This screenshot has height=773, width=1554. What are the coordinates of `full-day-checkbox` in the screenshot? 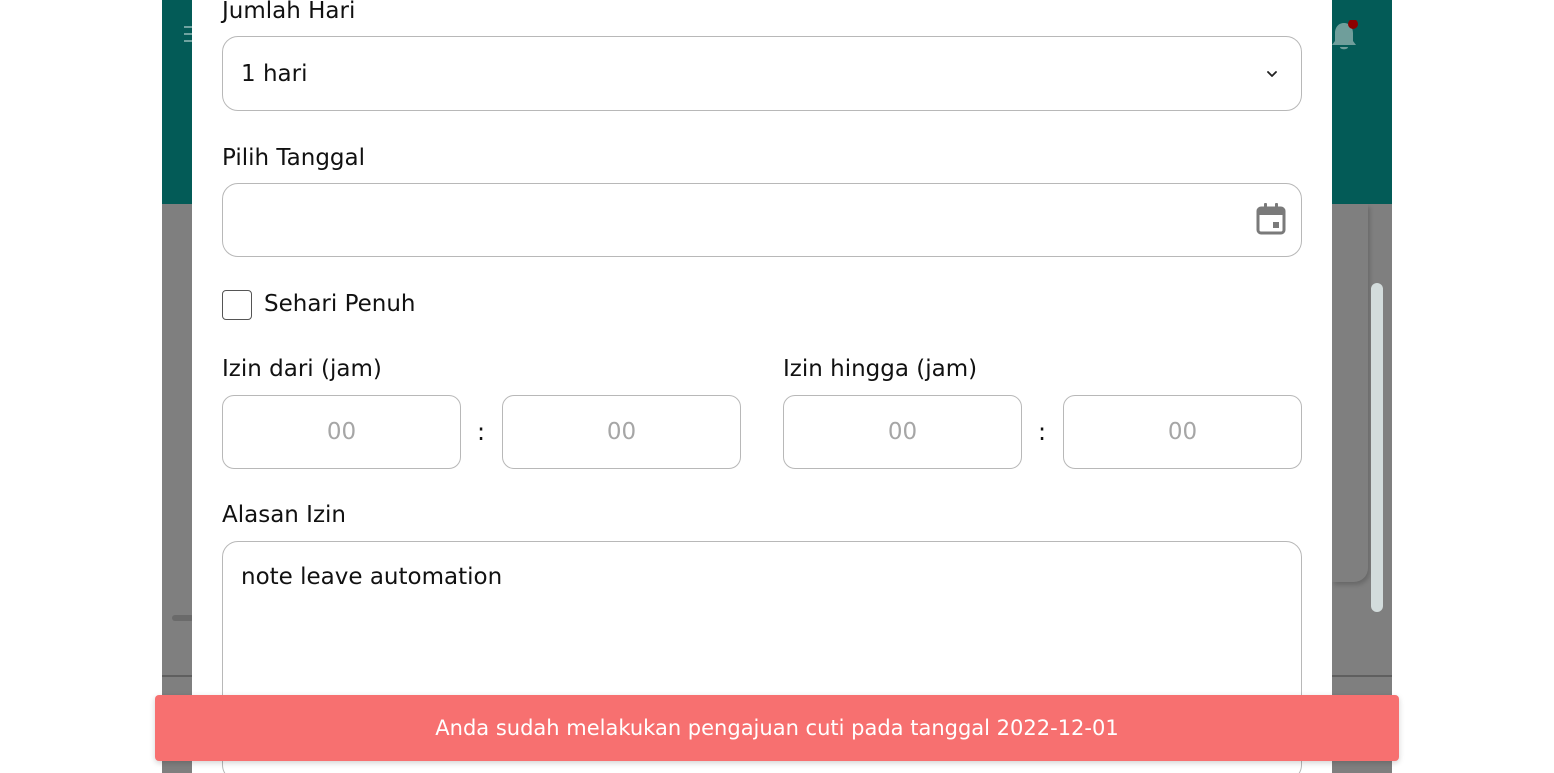 It's located at (237, 305).